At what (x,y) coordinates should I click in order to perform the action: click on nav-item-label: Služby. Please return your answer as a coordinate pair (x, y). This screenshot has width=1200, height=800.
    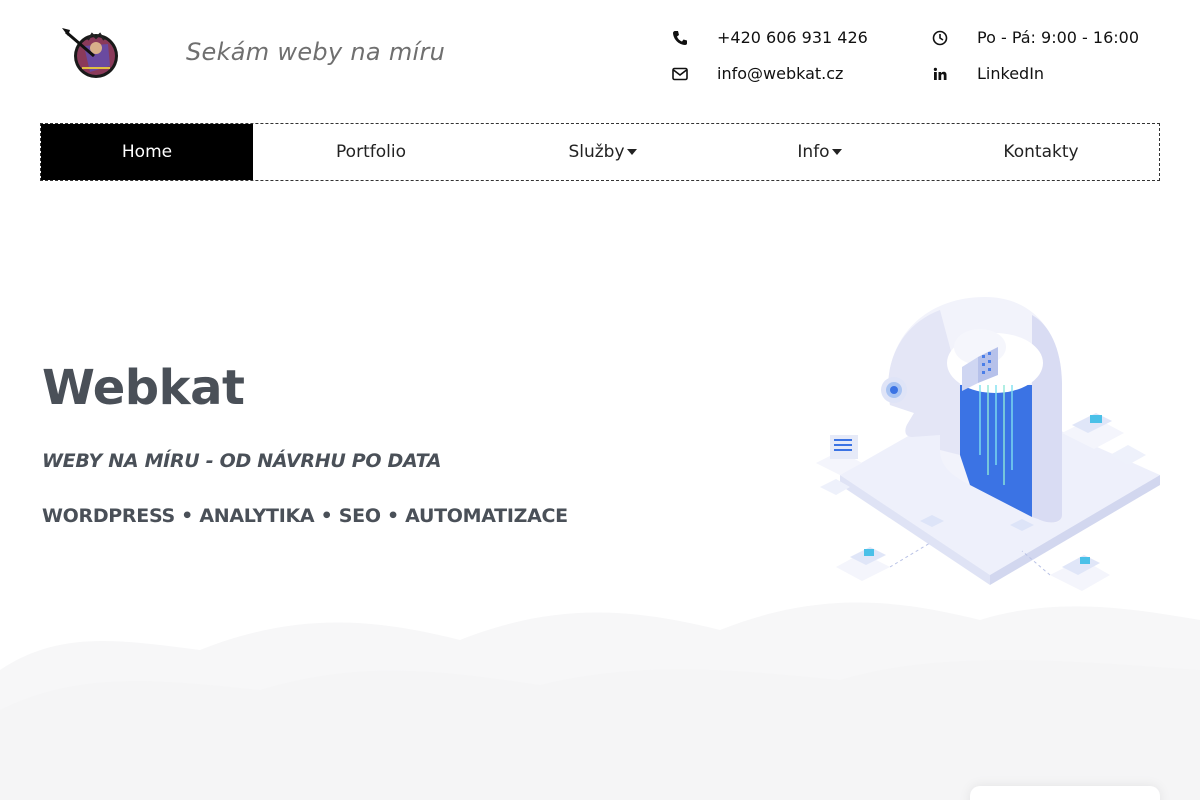
    Looking at the image, I should click on (596, 152).